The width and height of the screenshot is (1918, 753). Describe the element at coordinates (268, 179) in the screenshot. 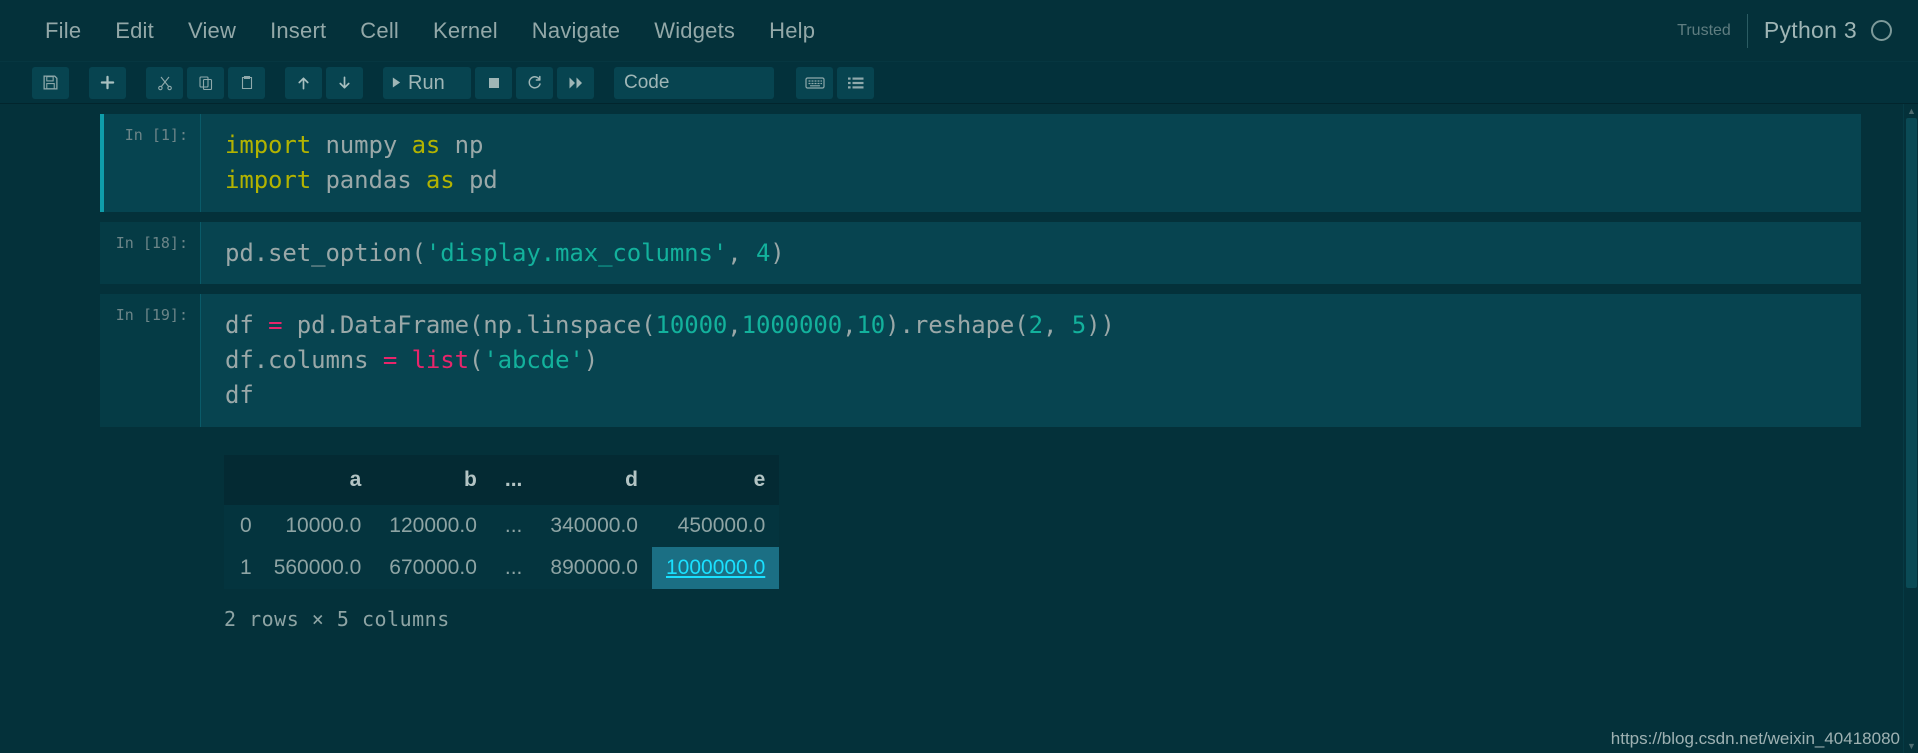

I see `code-token: import` at that location.